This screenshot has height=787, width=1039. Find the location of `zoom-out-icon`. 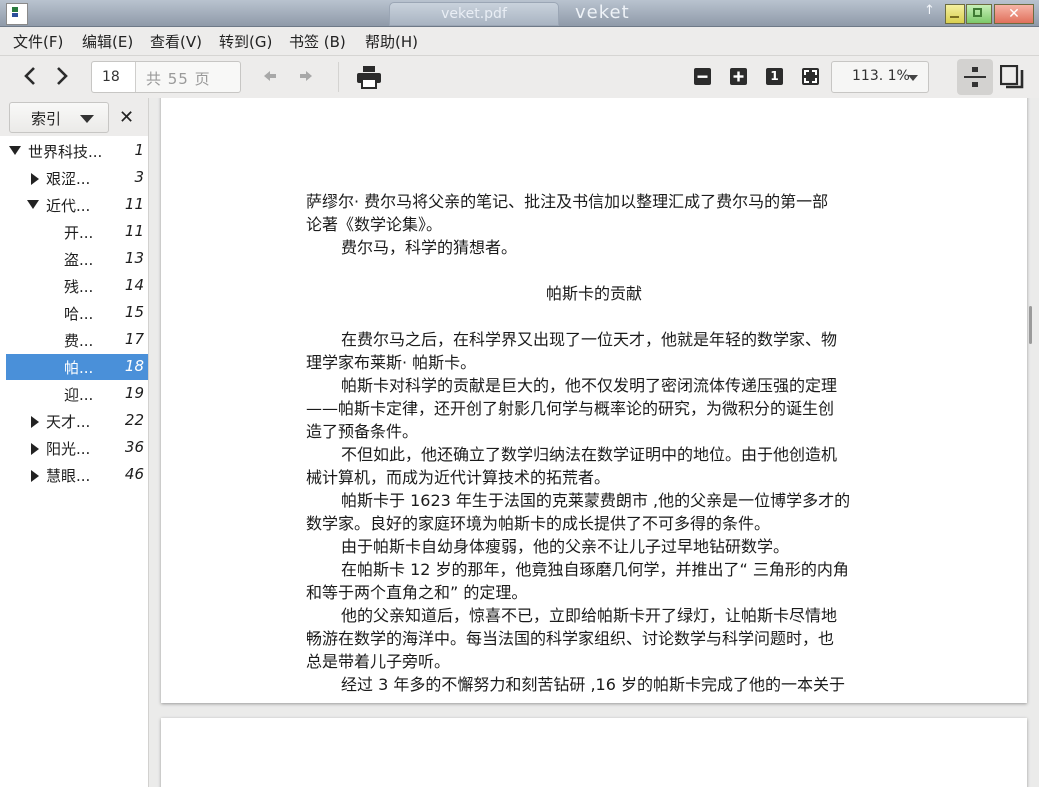

zoom-out-icon is located at coordinates (702, 76).